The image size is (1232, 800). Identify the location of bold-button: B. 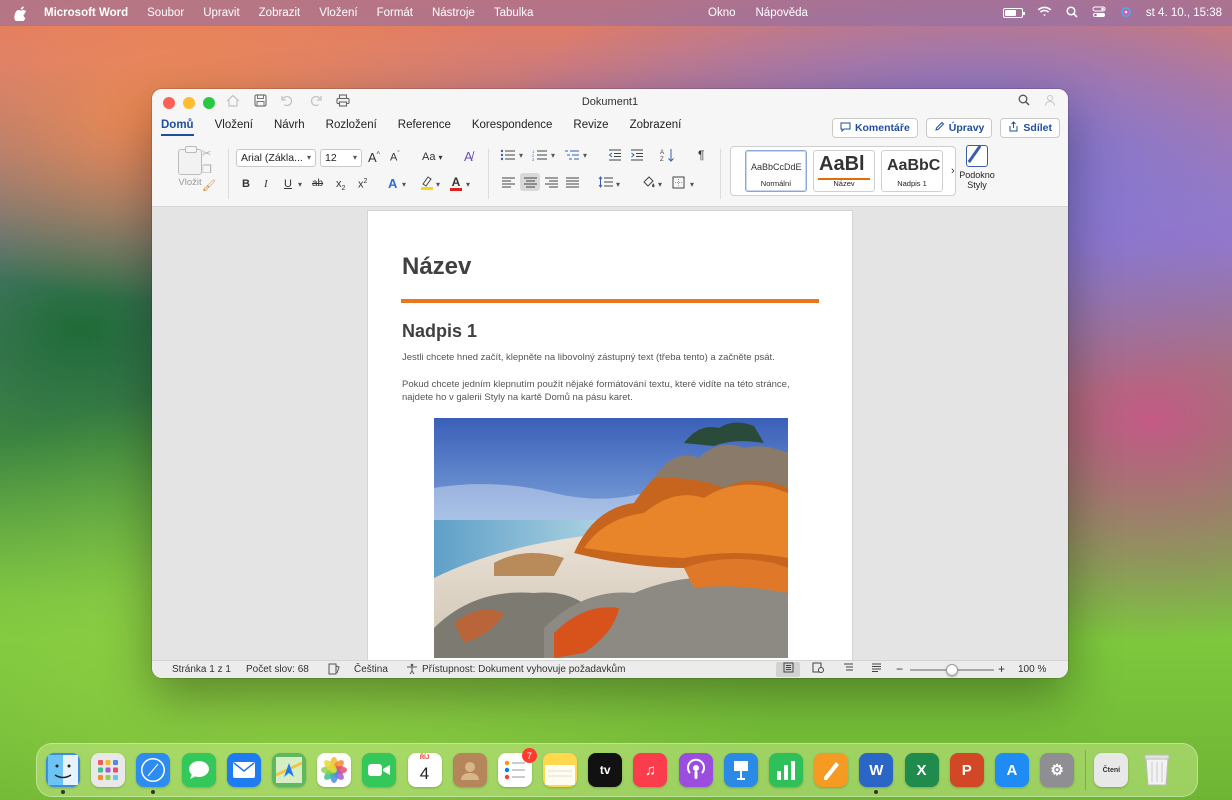
(246, 184).